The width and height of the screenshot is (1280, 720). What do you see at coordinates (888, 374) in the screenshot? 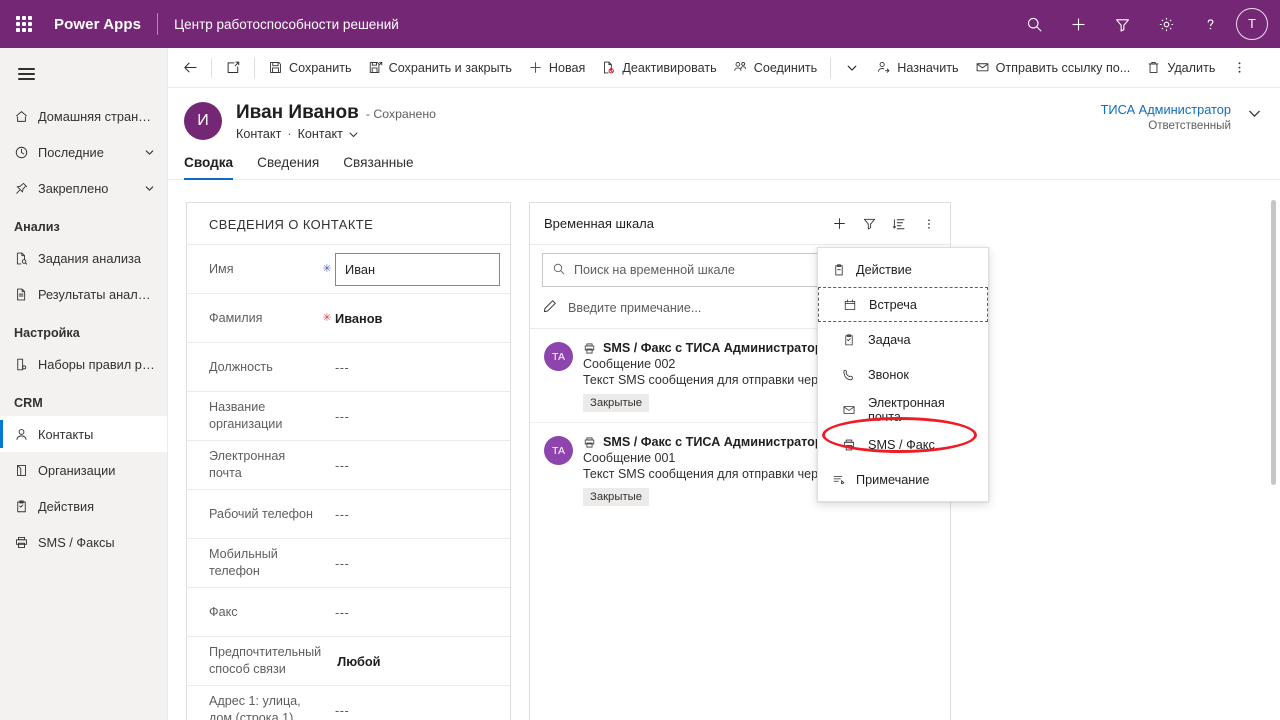
I see `flyout-item-label: Звонок` at bounding box center [888, 374].